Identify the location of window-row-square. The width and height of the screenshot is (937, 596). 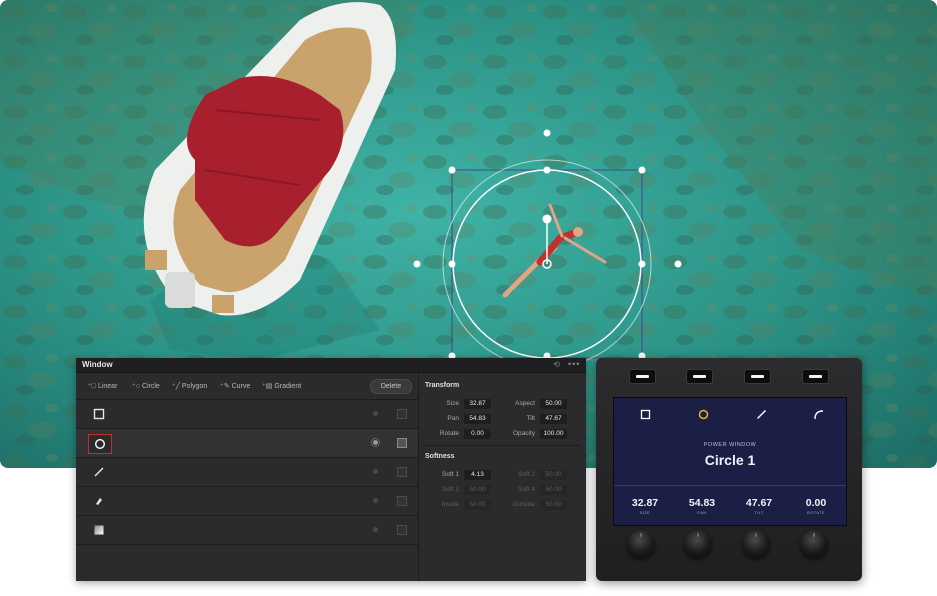
(247, 414).